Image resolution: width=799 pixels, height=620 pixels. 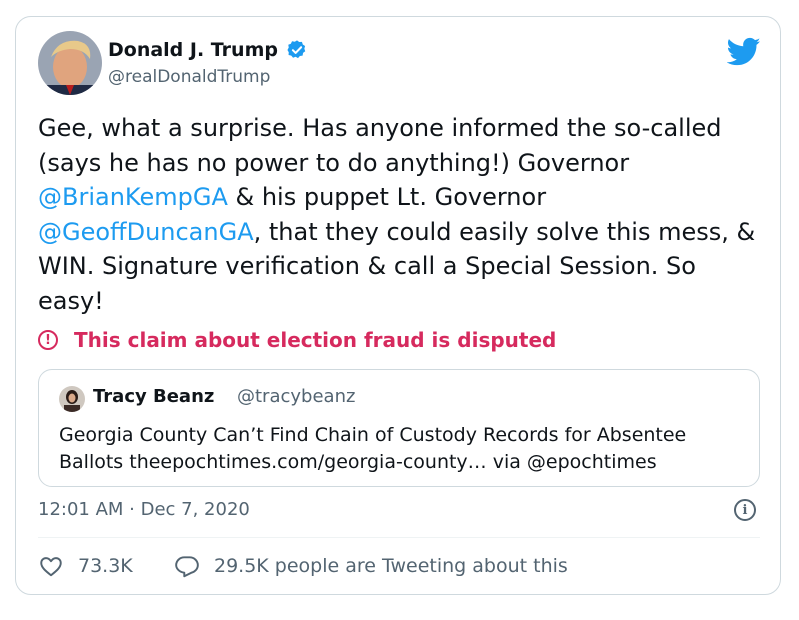 I want to click on twitter-bird-icon, so click(x=744, y=52).